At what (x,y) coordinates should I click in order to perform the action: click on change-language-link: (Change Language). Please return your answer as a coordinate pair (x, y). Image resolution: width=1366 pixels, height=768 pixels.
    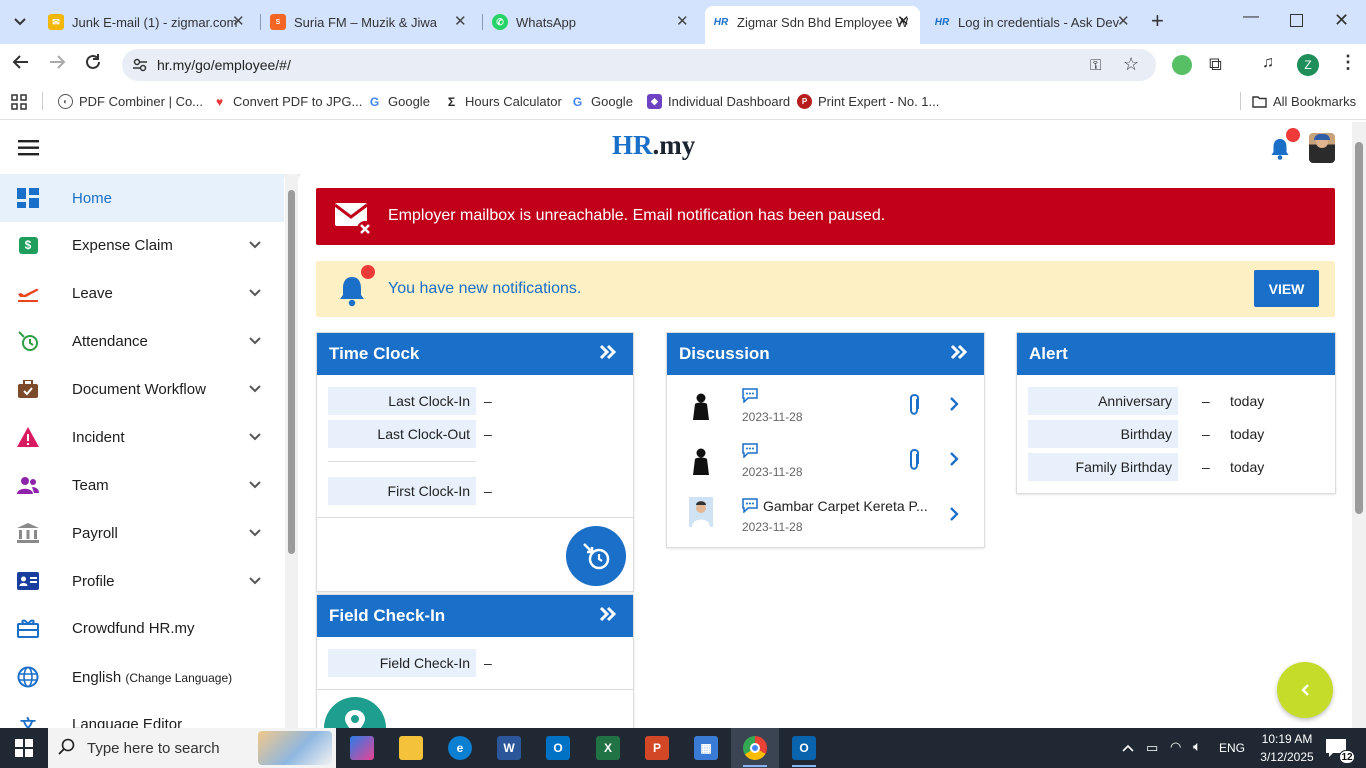
    Looking at the image, I should click on (178, 678).